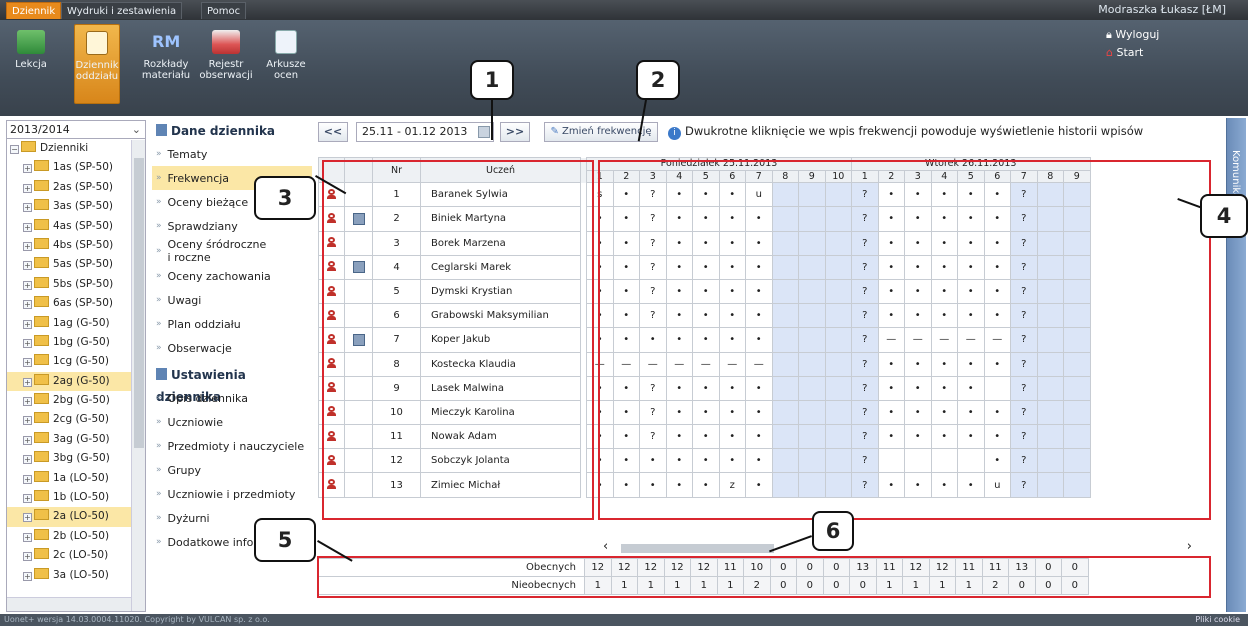 The width and height of the screenshot is (1248, 626). I want to click on tab-pomoc: Pomoc, so click(224, 10).